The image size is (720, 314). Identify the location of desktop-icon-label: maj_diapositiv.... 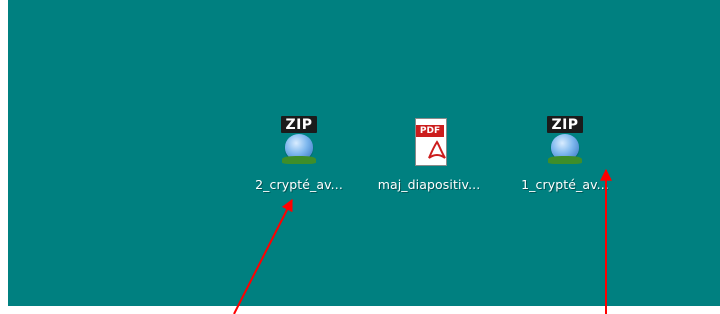
(429, 184).